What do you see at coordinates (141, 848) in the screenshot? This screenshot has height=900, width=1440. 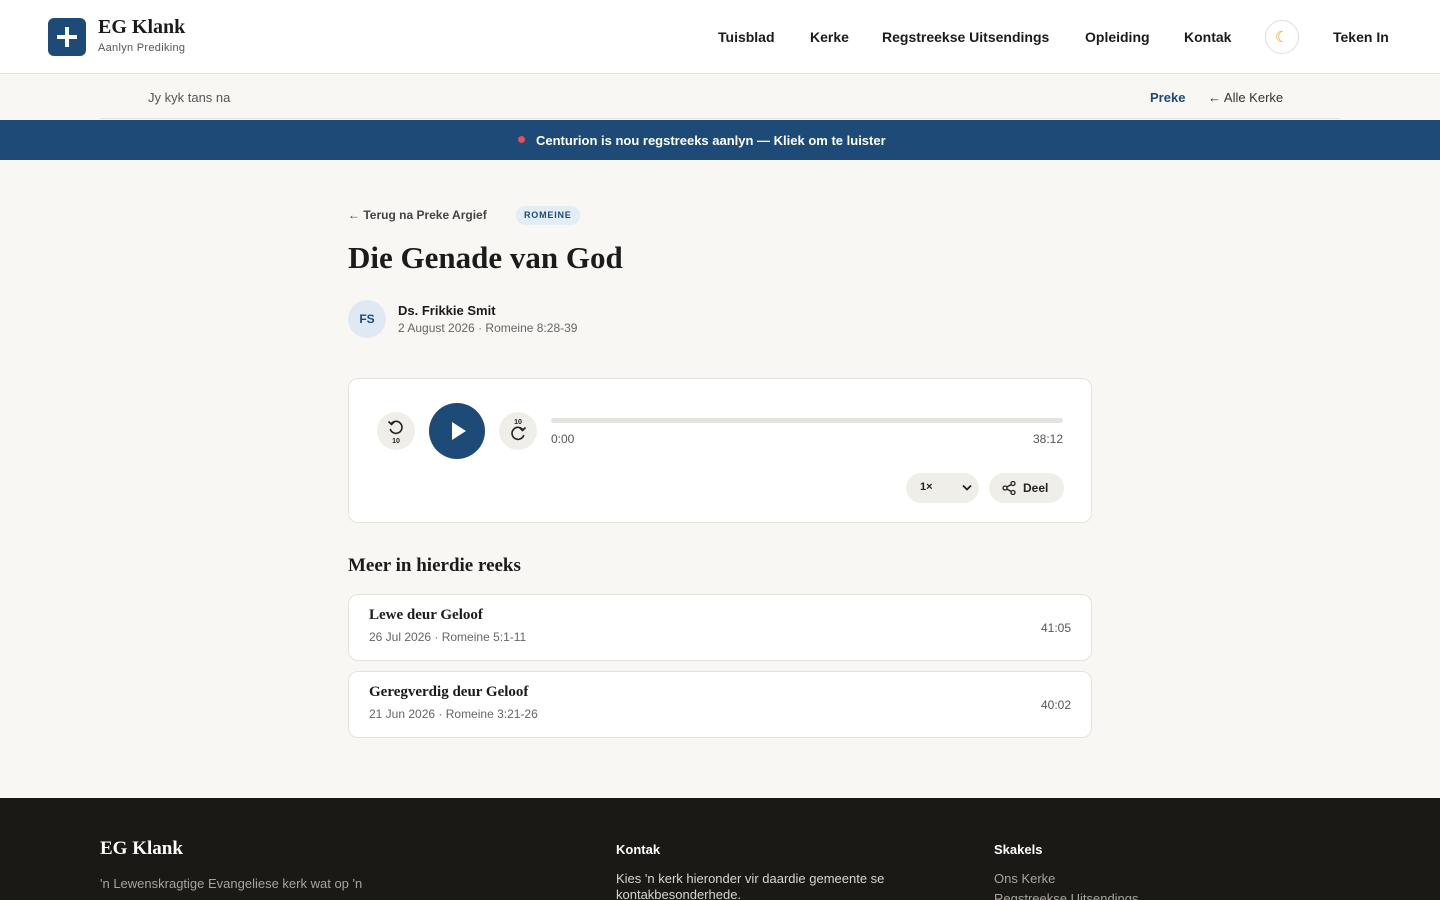 I see `footer-brand: EG Klank` at bounding box center [141, 848].